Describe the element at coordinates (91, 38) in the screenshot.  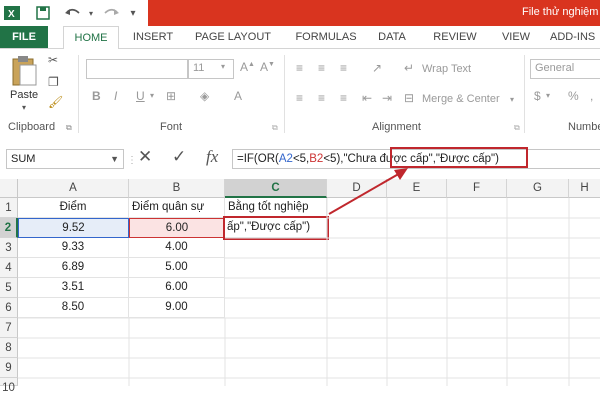
I see `tab-home: HOME` at that location.